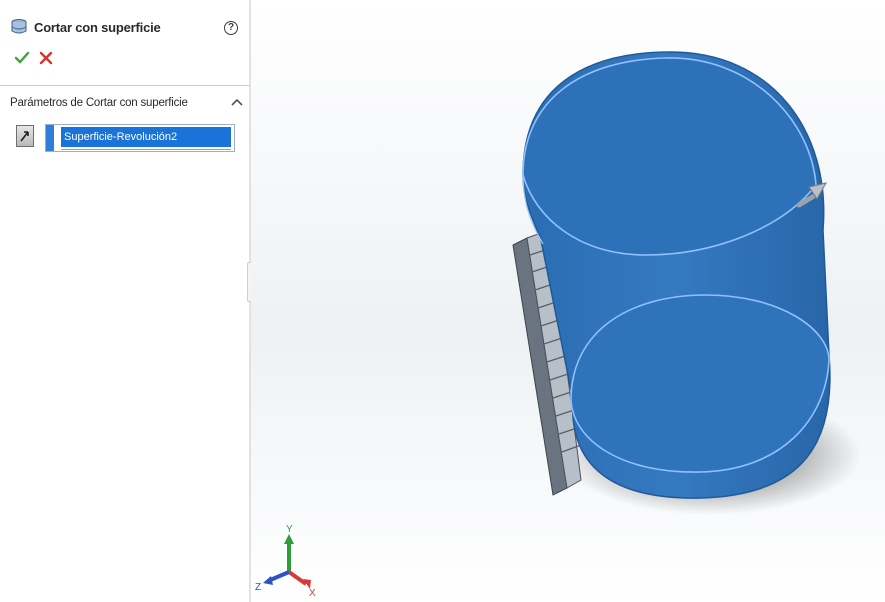 This screenshot has height=602, width=885. Describe the element at coordinates (50, 138) in the screenshot. I see `selection-accent-bar` at that location.